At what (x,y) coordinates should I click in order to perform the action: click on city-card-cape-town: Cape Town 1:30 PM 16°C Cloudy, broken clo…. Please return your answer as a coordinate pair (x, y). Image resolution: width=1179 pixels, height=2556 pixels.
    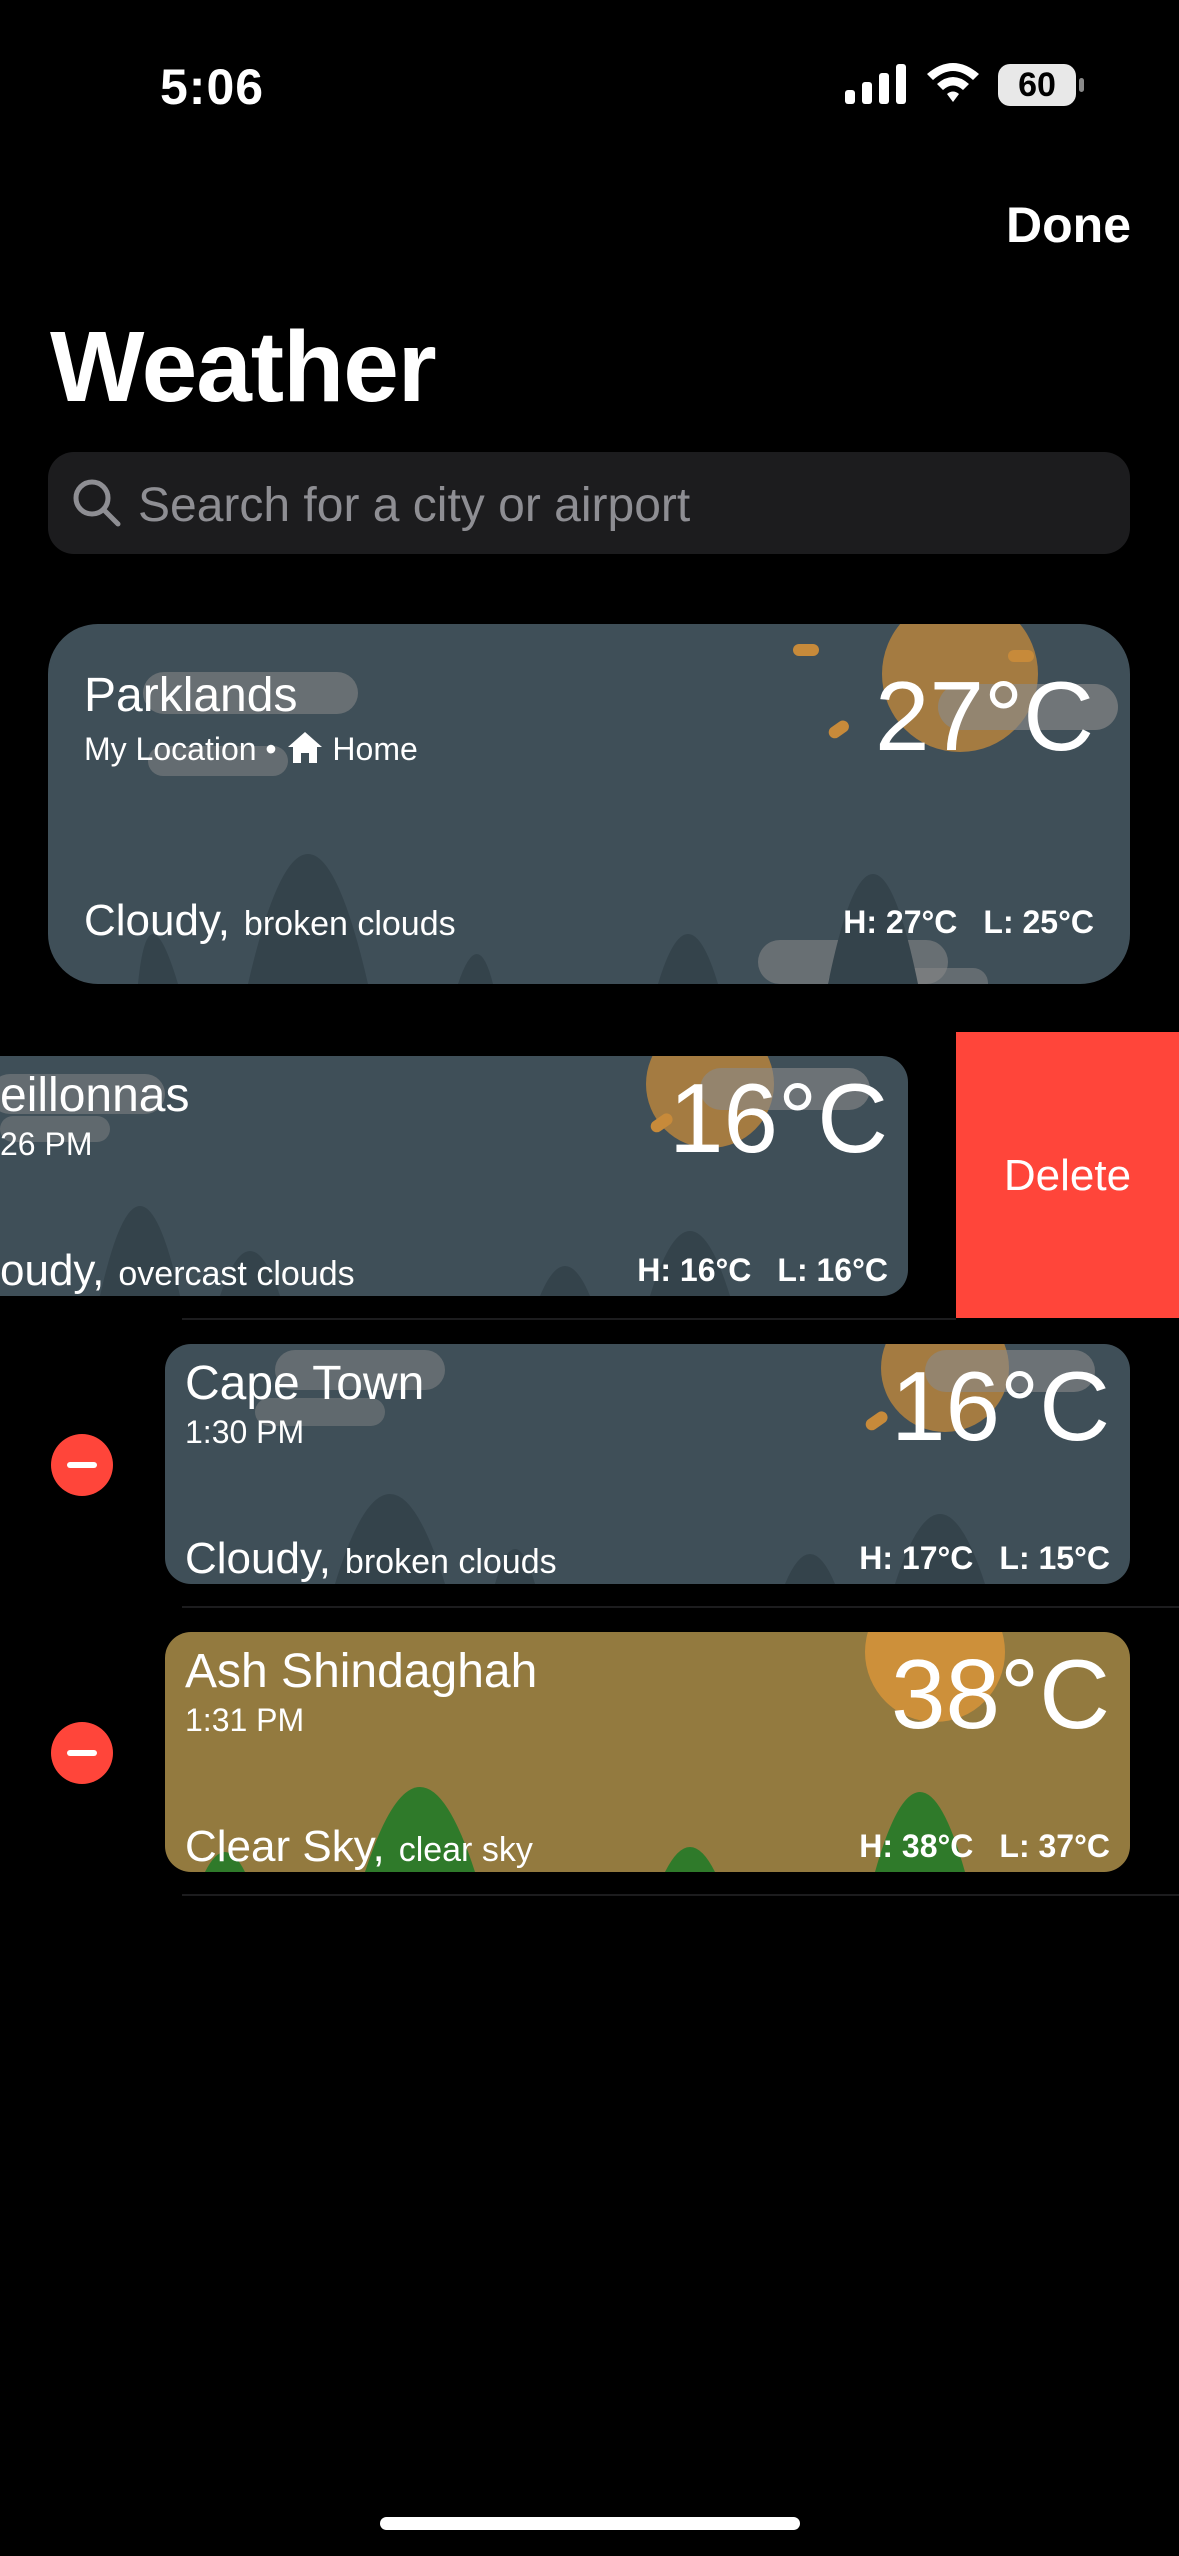
    Looking at the image, I should click on (647, 1464).